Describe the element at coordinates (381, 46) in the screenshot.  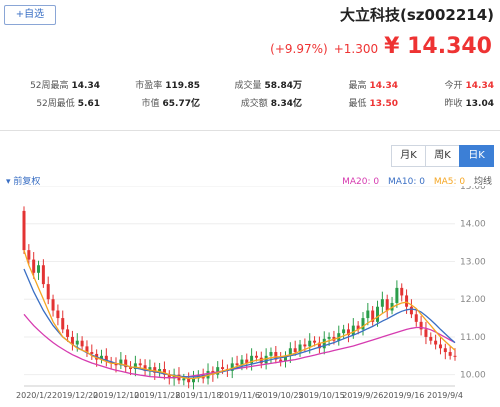
I see `price-row: (+9.97%) +1.300 ¥ 14.340` at that location.